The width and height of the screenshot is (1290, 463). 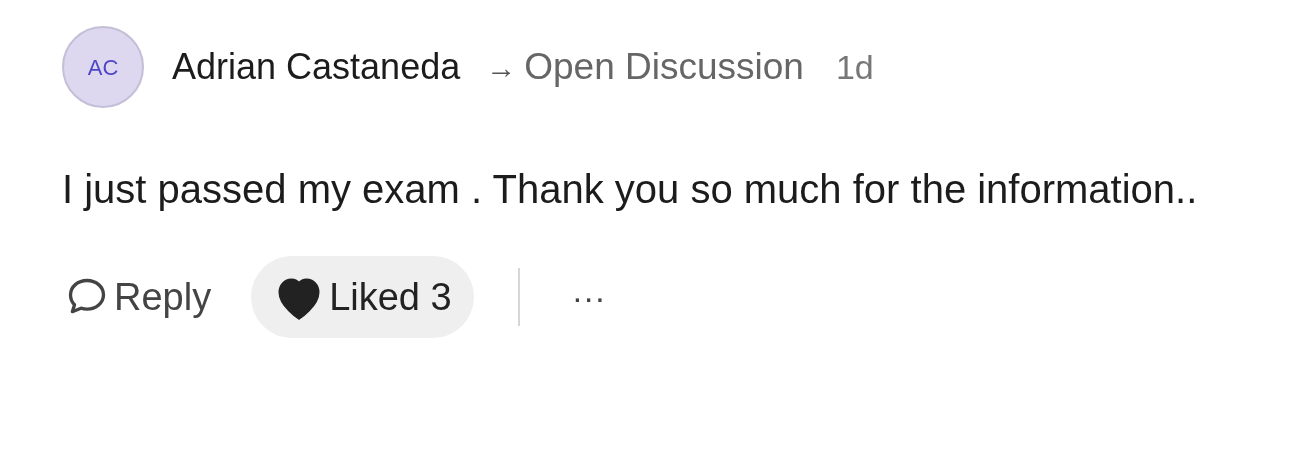 What do you see at coordinates (588, 297) in the screenshot?
I see `more-button: ···` at bounding box center [588, 297].